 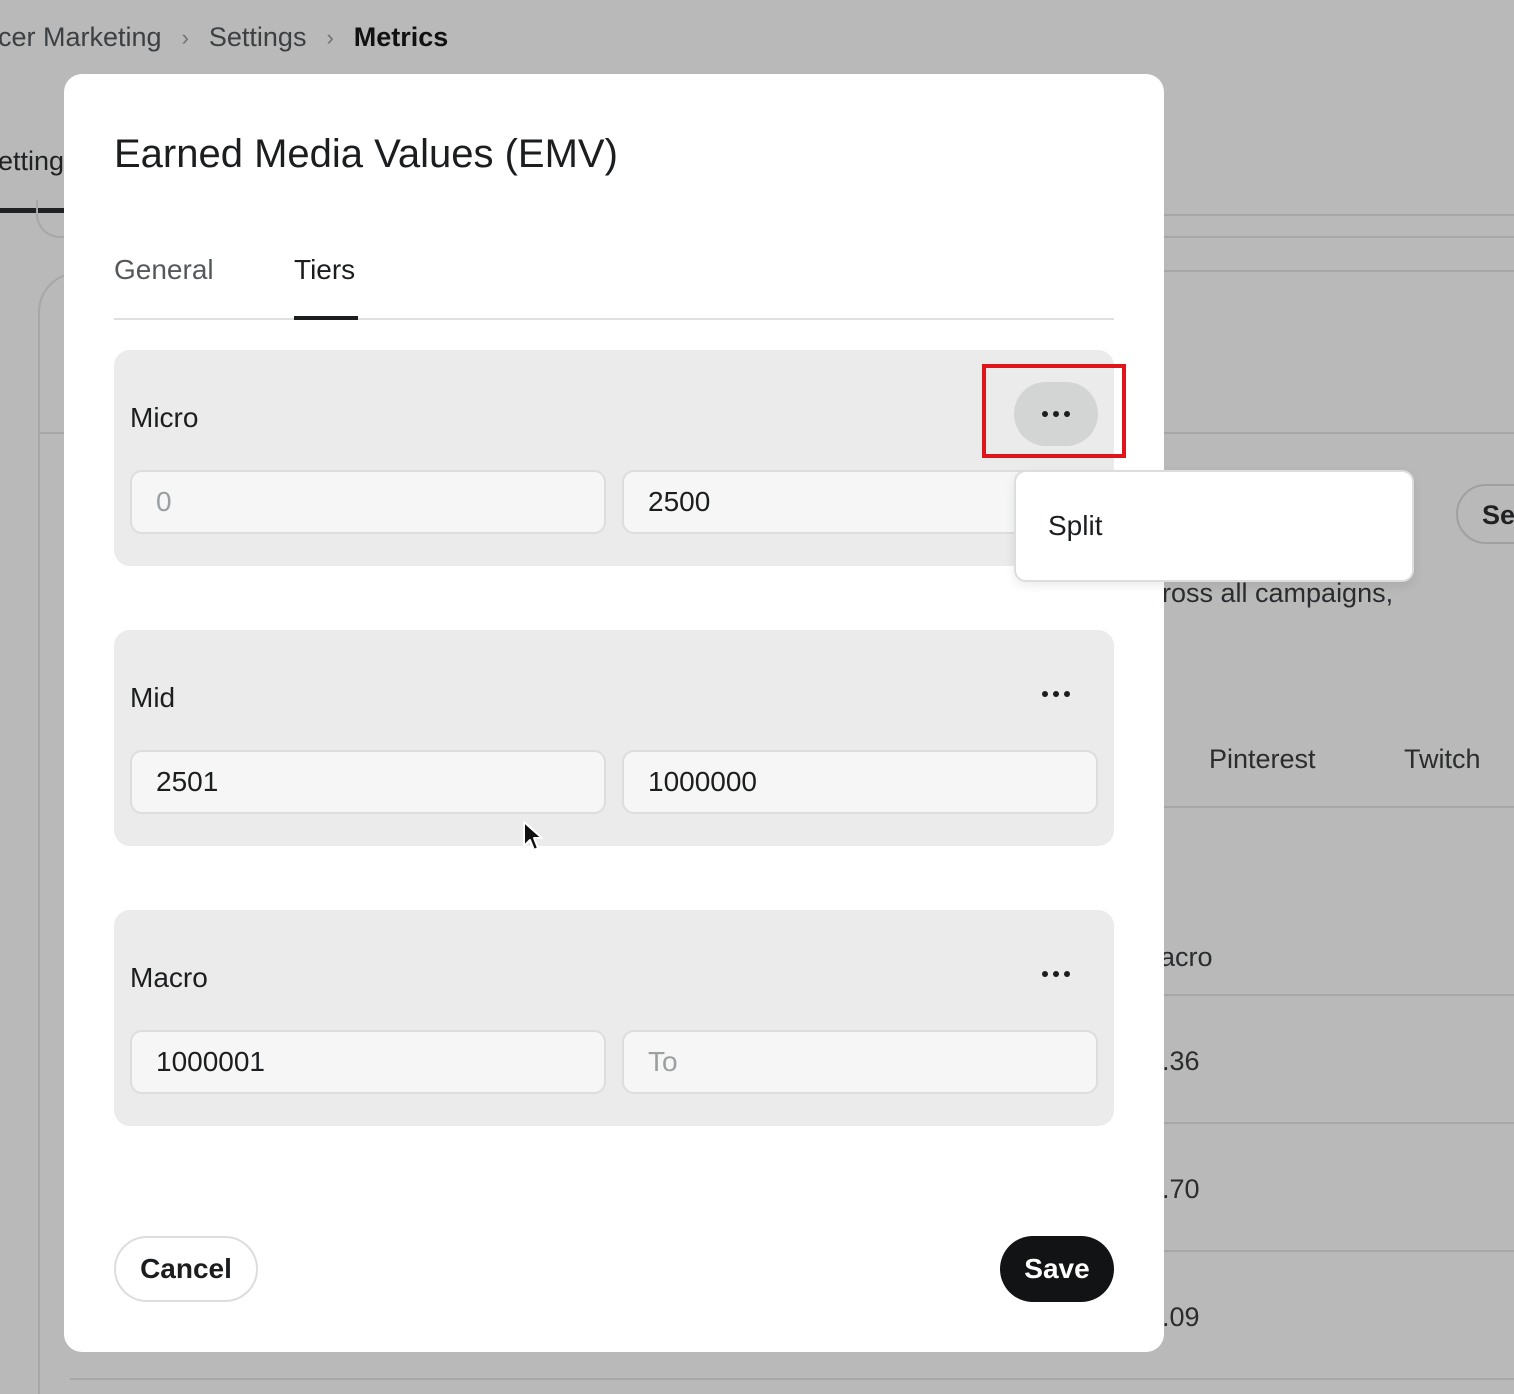 What do you see at coordinates (366, 154) in the screenshot?
I see `modal-title: Earned Media Values (EMV)` at bounding box center [366, 154].